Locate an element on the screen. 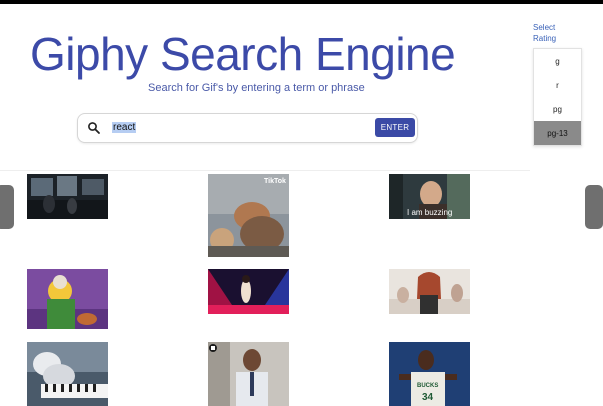  search-icon is located at coordinates (94, 128).